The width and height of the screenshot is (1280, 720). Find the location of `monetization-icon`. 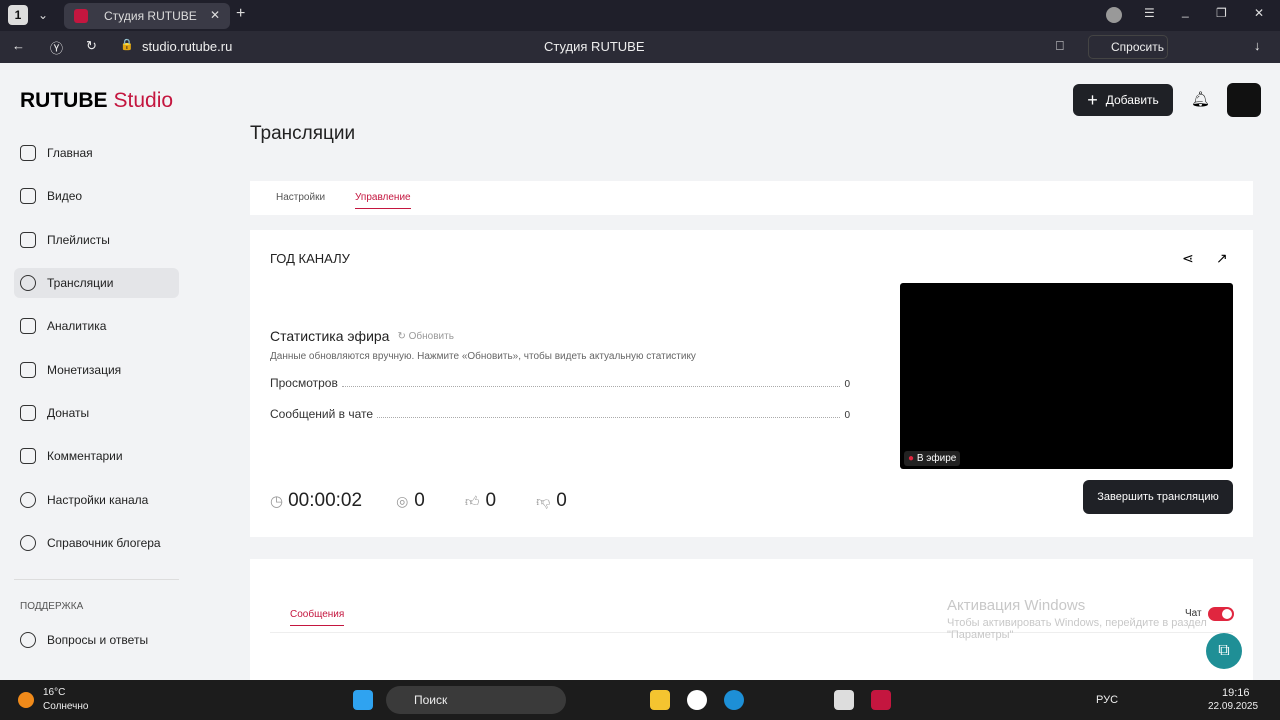

monetization-icon is located at coordinates (28, 370).